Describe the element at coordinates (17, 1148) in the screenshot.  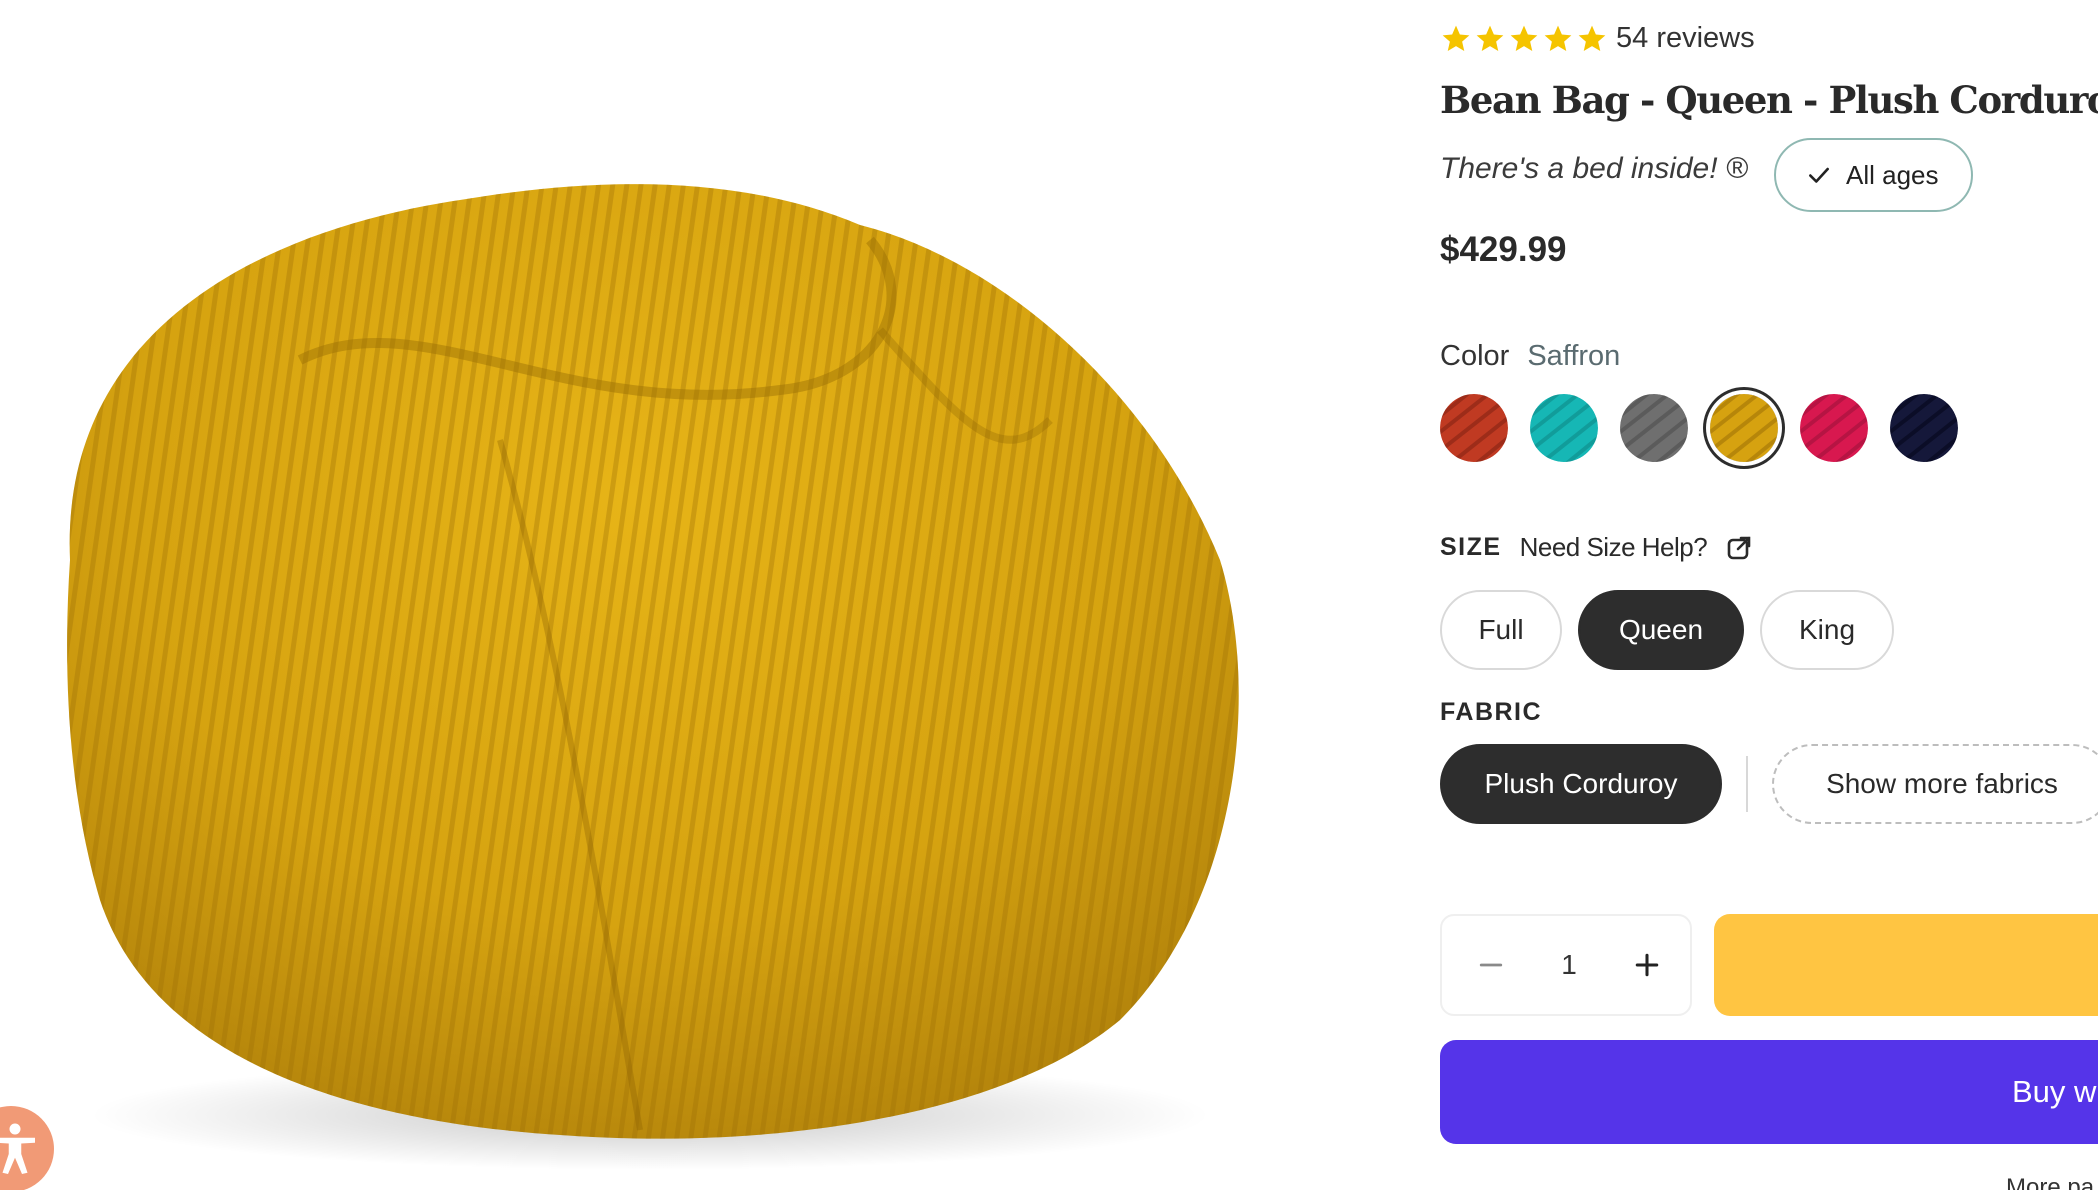
I see `accessibility-icon` at that location.